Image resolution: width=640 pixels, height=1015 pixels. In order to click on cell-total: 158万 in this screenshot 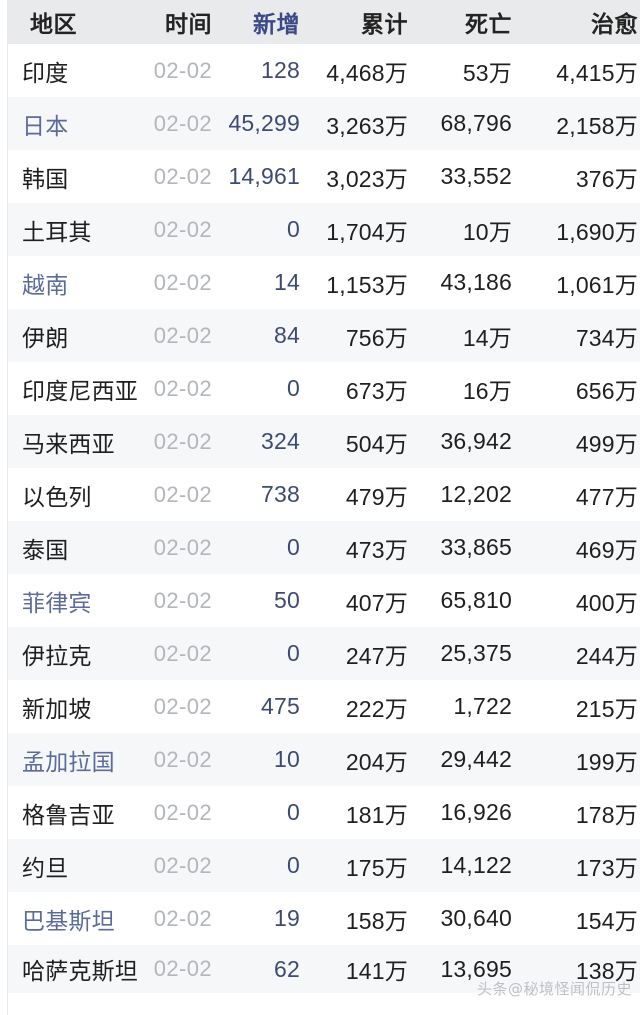, I will do `click(358, 918)`.